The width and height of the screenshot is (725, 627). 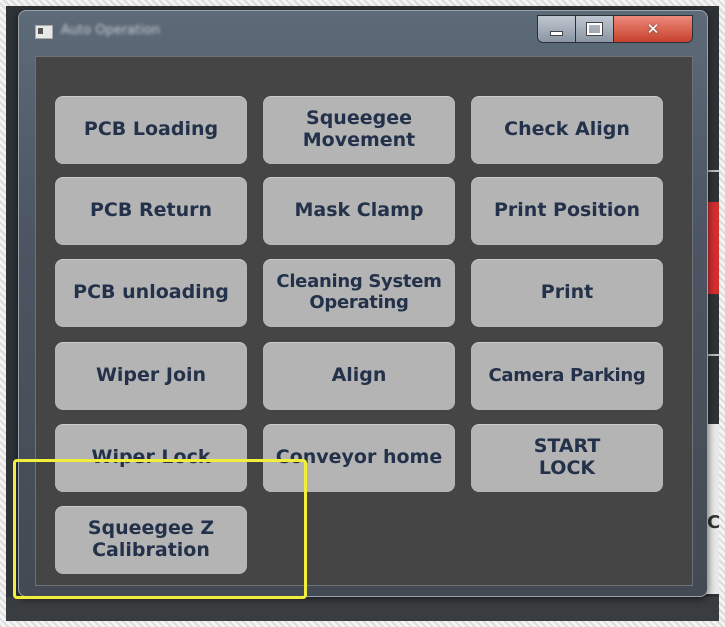 I want to click on maximize-button, so click(x=595, y=29).